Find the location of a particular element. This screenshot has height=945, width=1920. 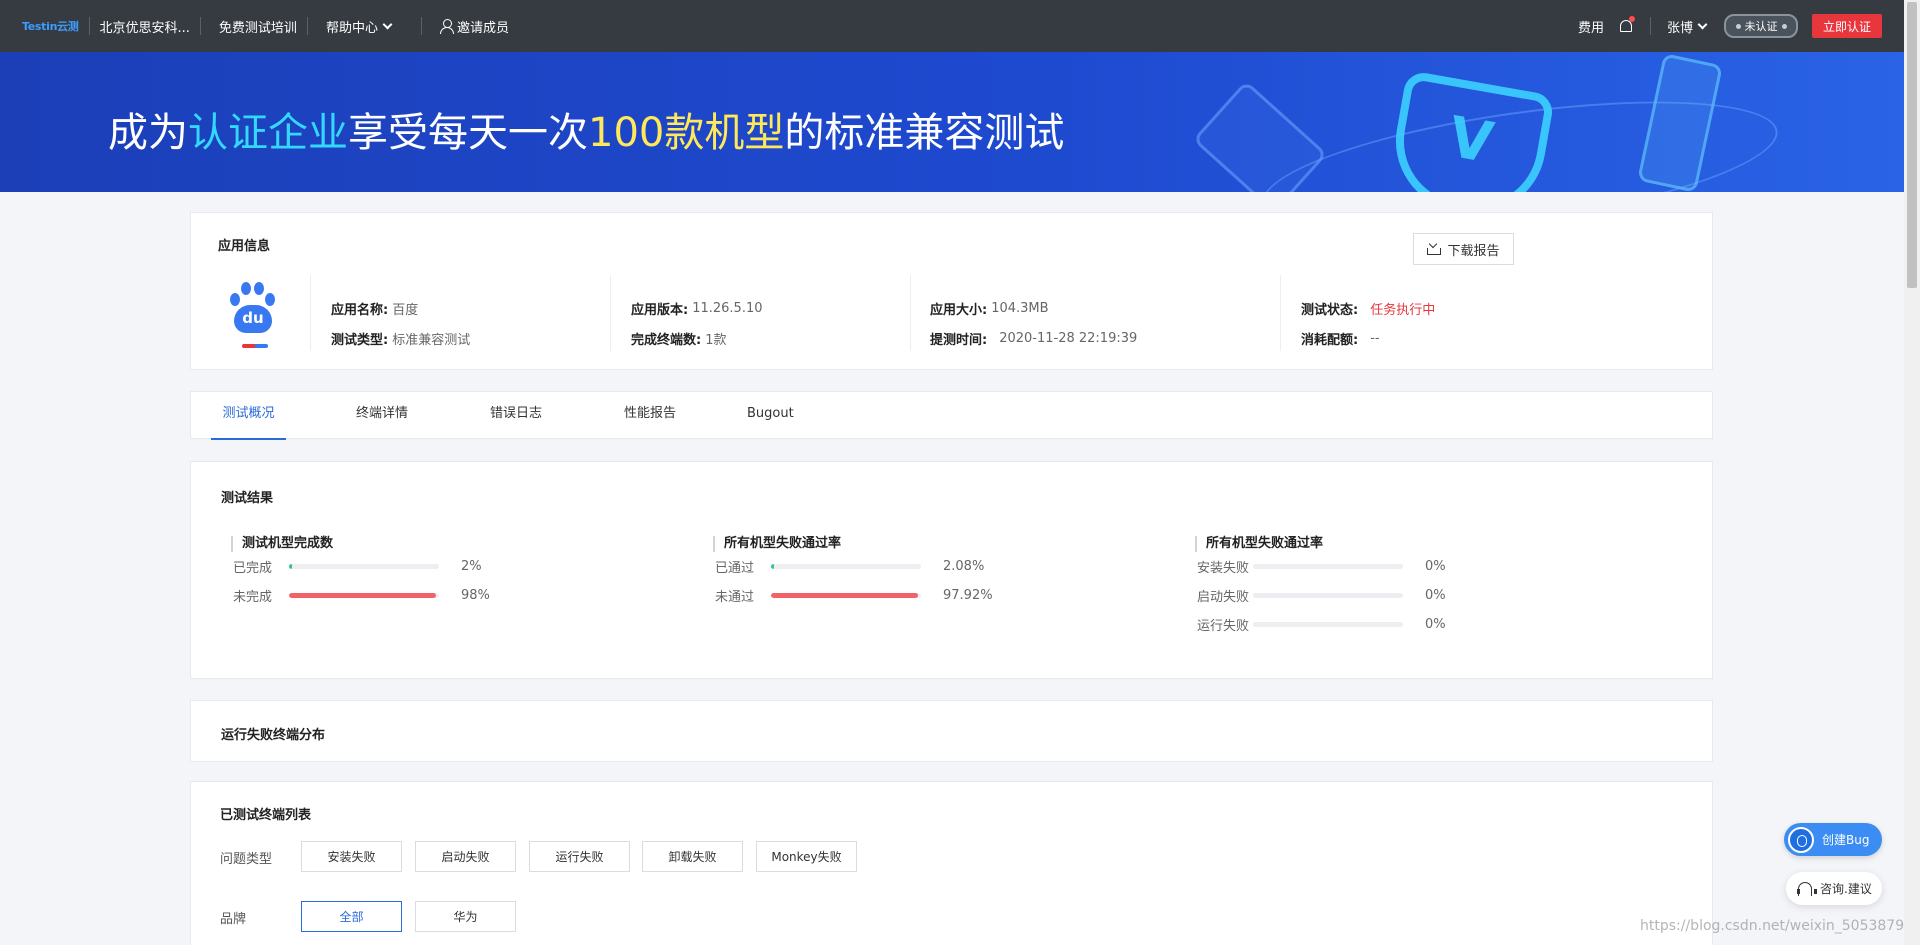

create-bug-button: 创建Bug is located at coordinates (1833, 839).